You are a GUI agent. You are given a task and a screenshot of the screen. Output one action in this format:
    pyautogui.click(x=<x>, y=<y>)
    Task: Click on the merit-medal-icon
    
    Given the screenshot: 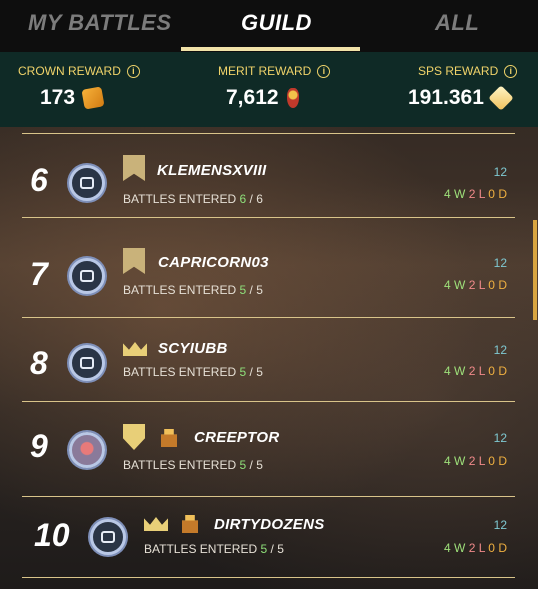 What is the action you would take?
    pyautogui.click(x=292, y=98)
    